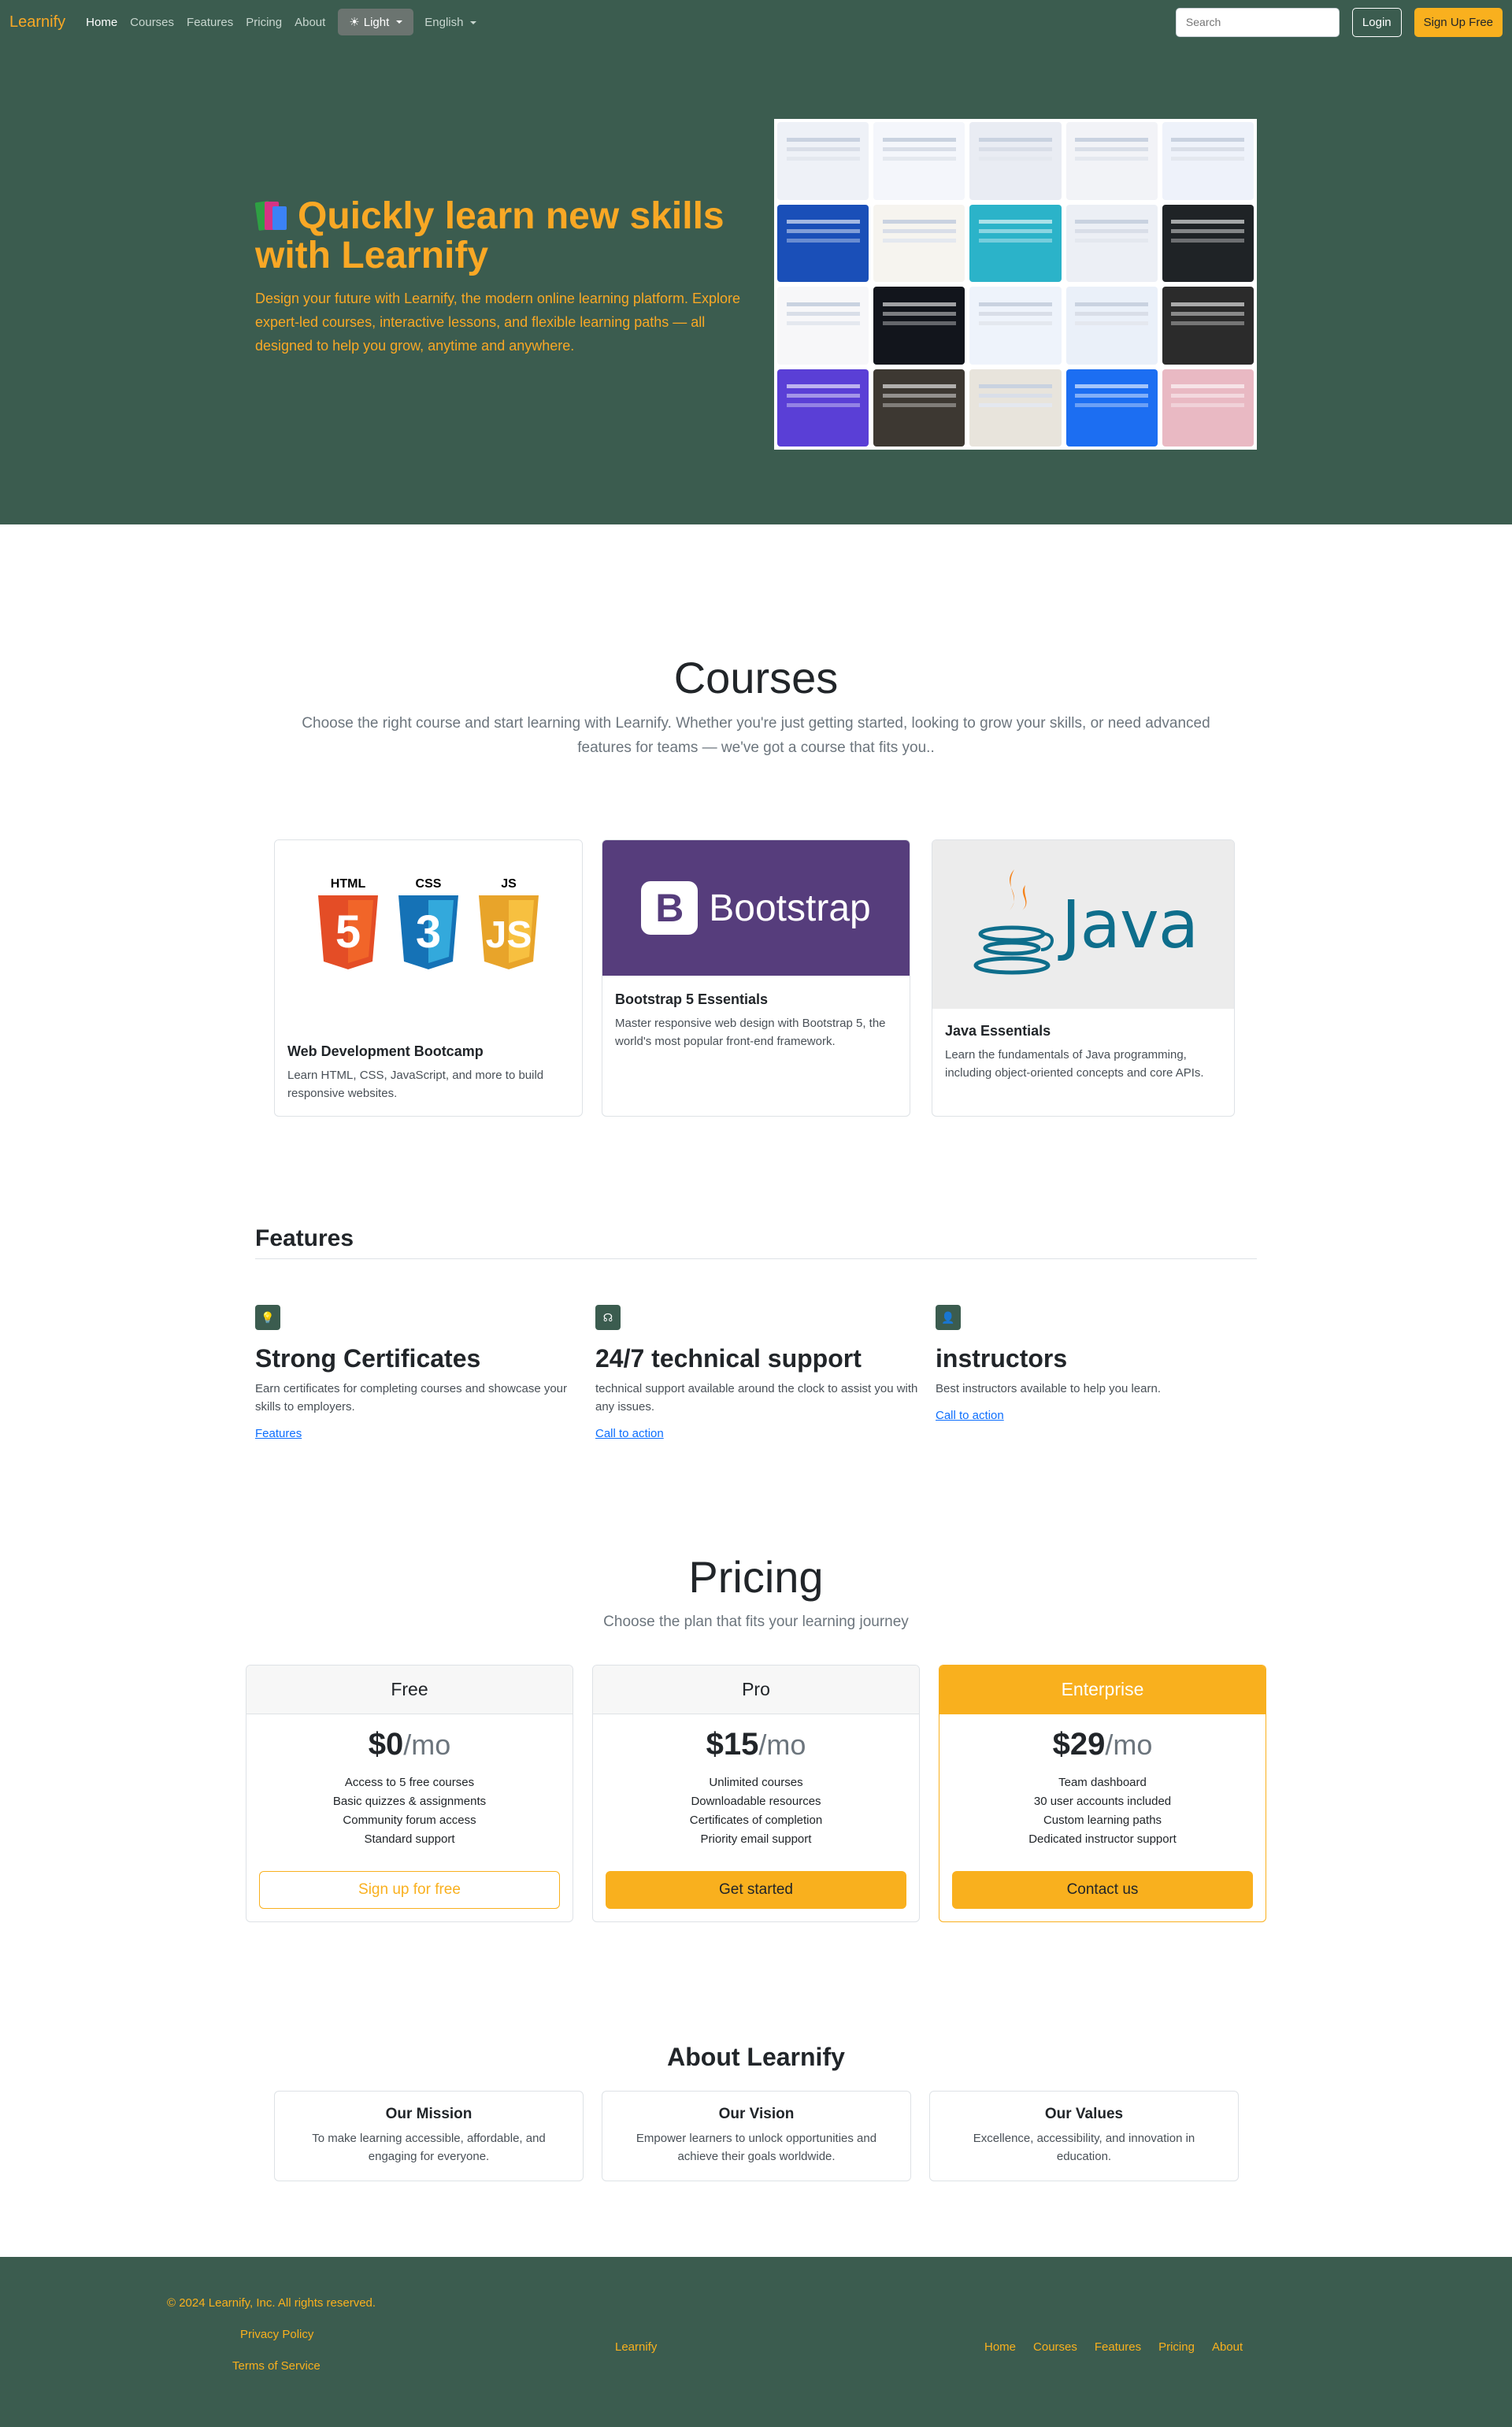 This screenshot has height=2427, width=1512. What do you see at coordinates (1176, 2347) in the screenshot?
I see `footer-link-pricing: Pricing` at bounding box center [1176, 2347].